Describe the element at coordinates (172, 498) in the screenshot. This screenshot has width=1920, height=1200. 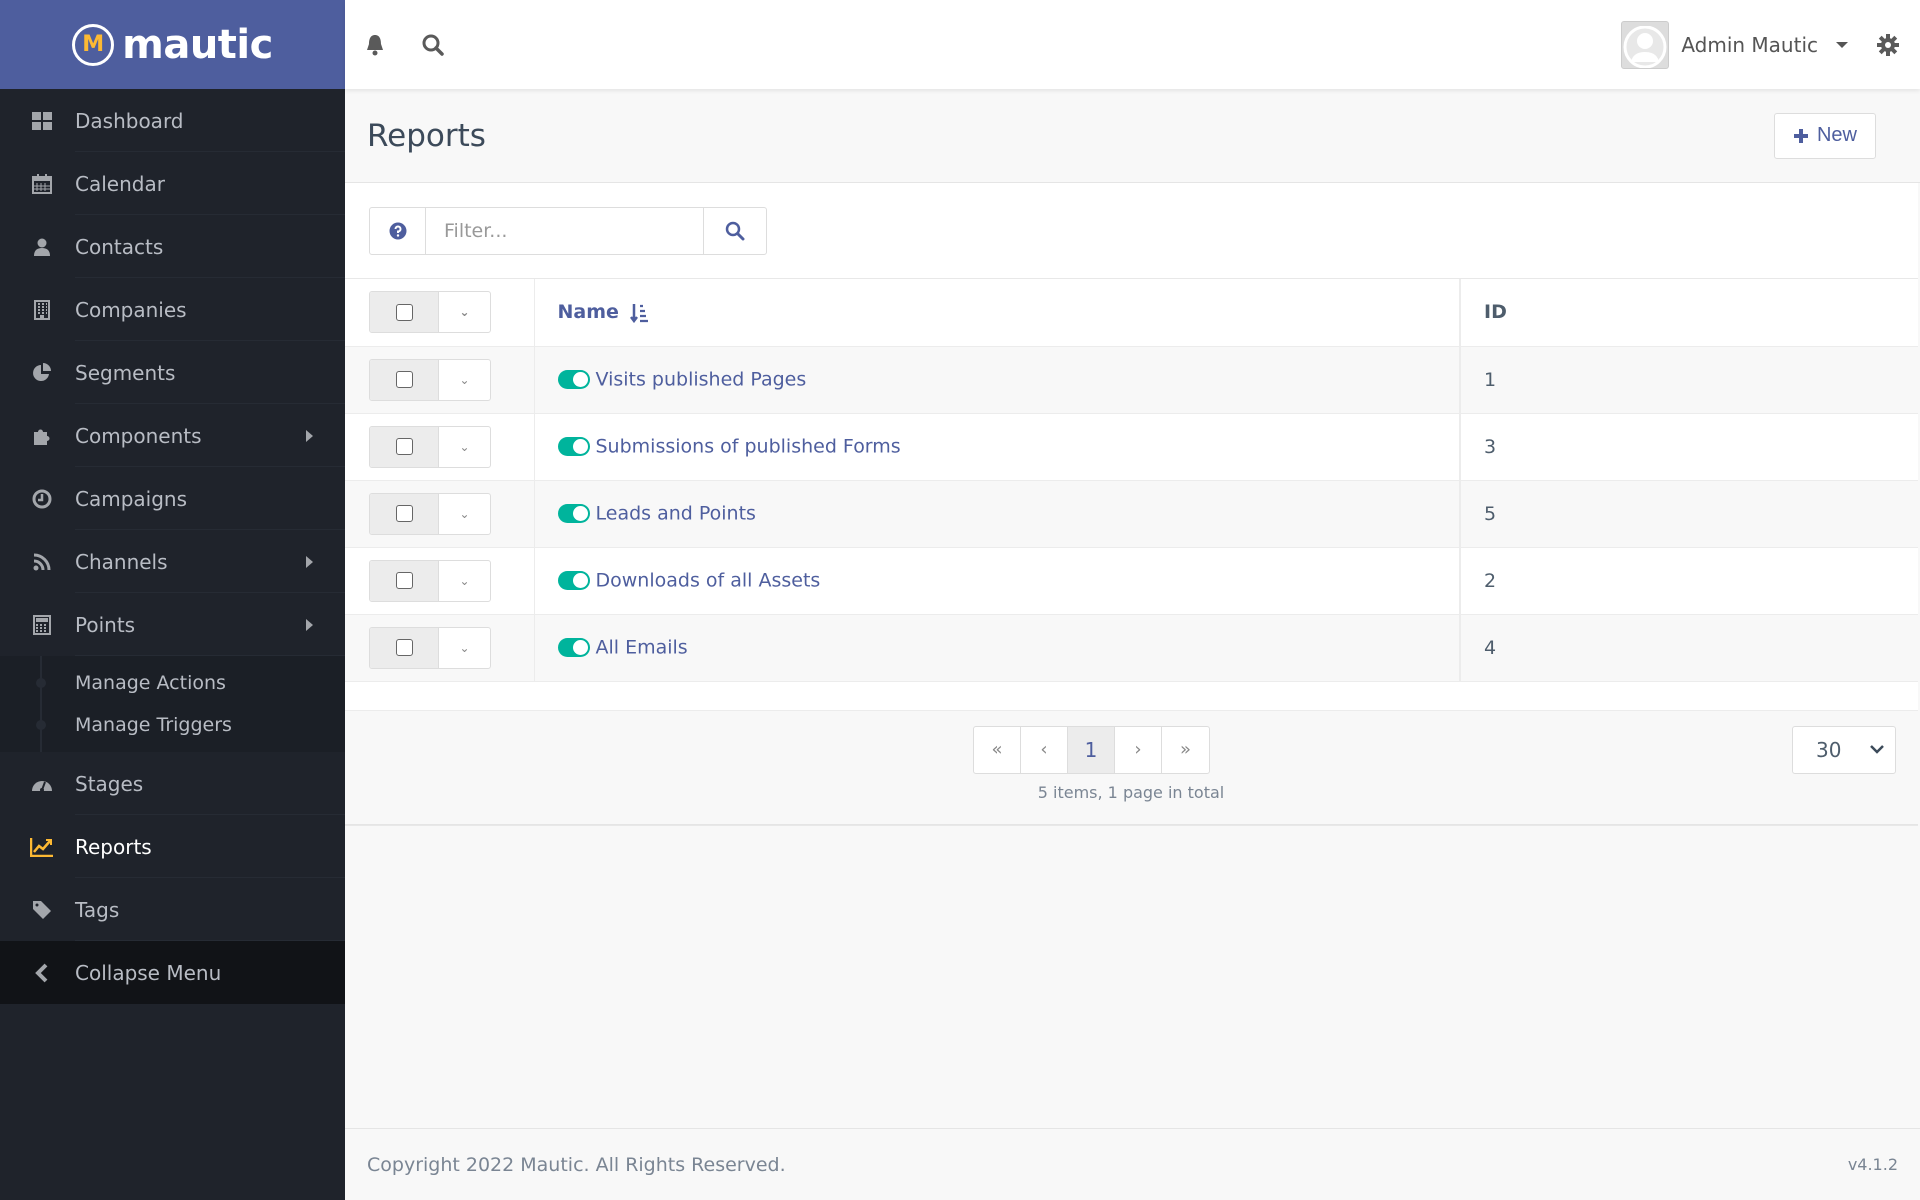
I see `sidebar-item-campaigns: Campaigns` at that location.